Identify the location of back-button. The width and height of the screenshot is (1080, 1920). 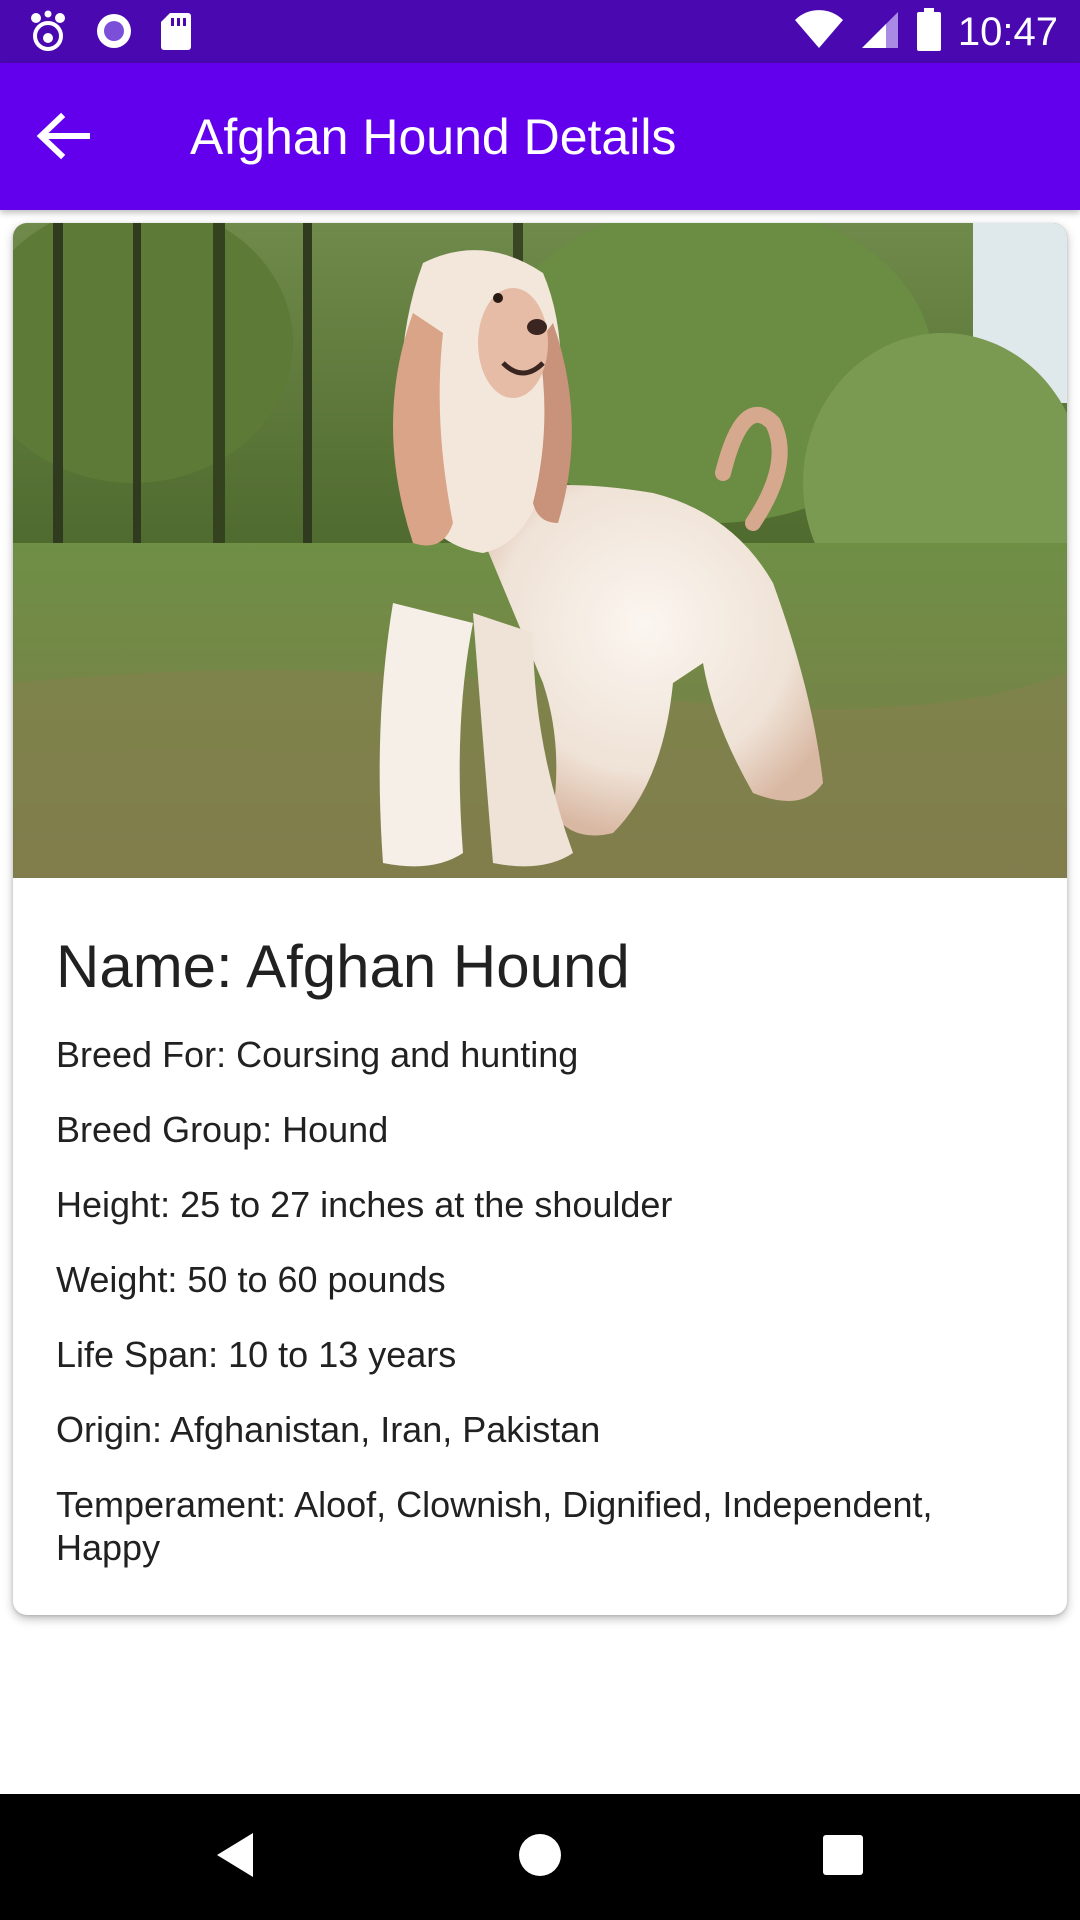
(63, 138).